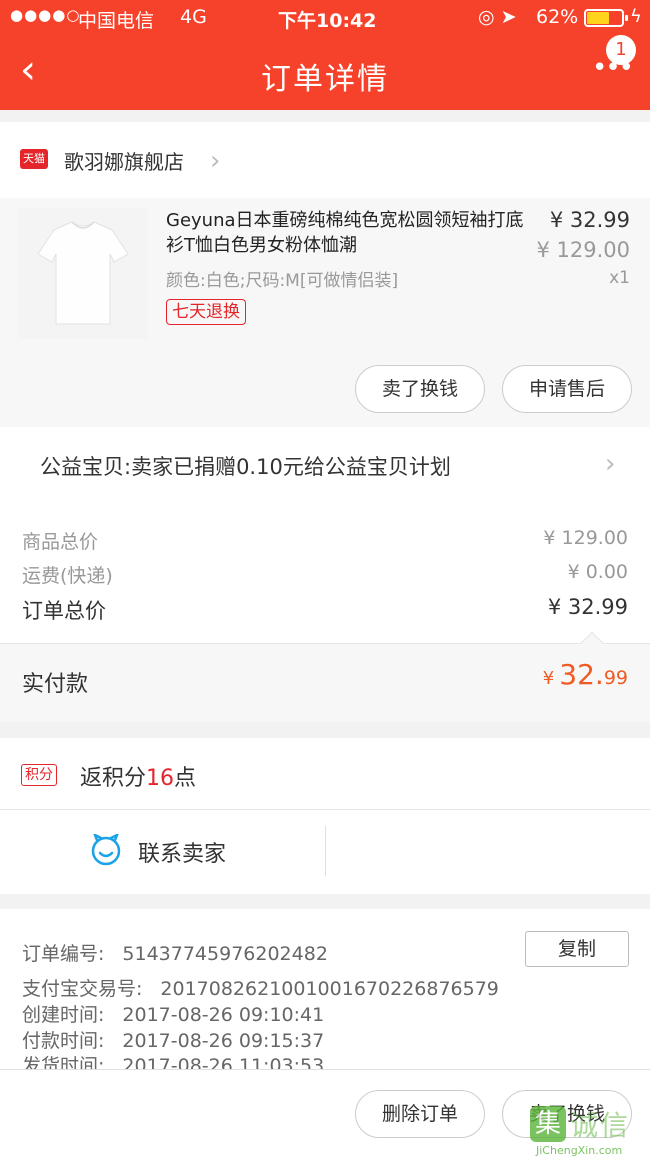 This screenshot has height=1156, width=650. What do you see at coordinates (497, 17) in the screenshot?
I see `location-icon: ◎ ➤` at bounding box center [497, 17].